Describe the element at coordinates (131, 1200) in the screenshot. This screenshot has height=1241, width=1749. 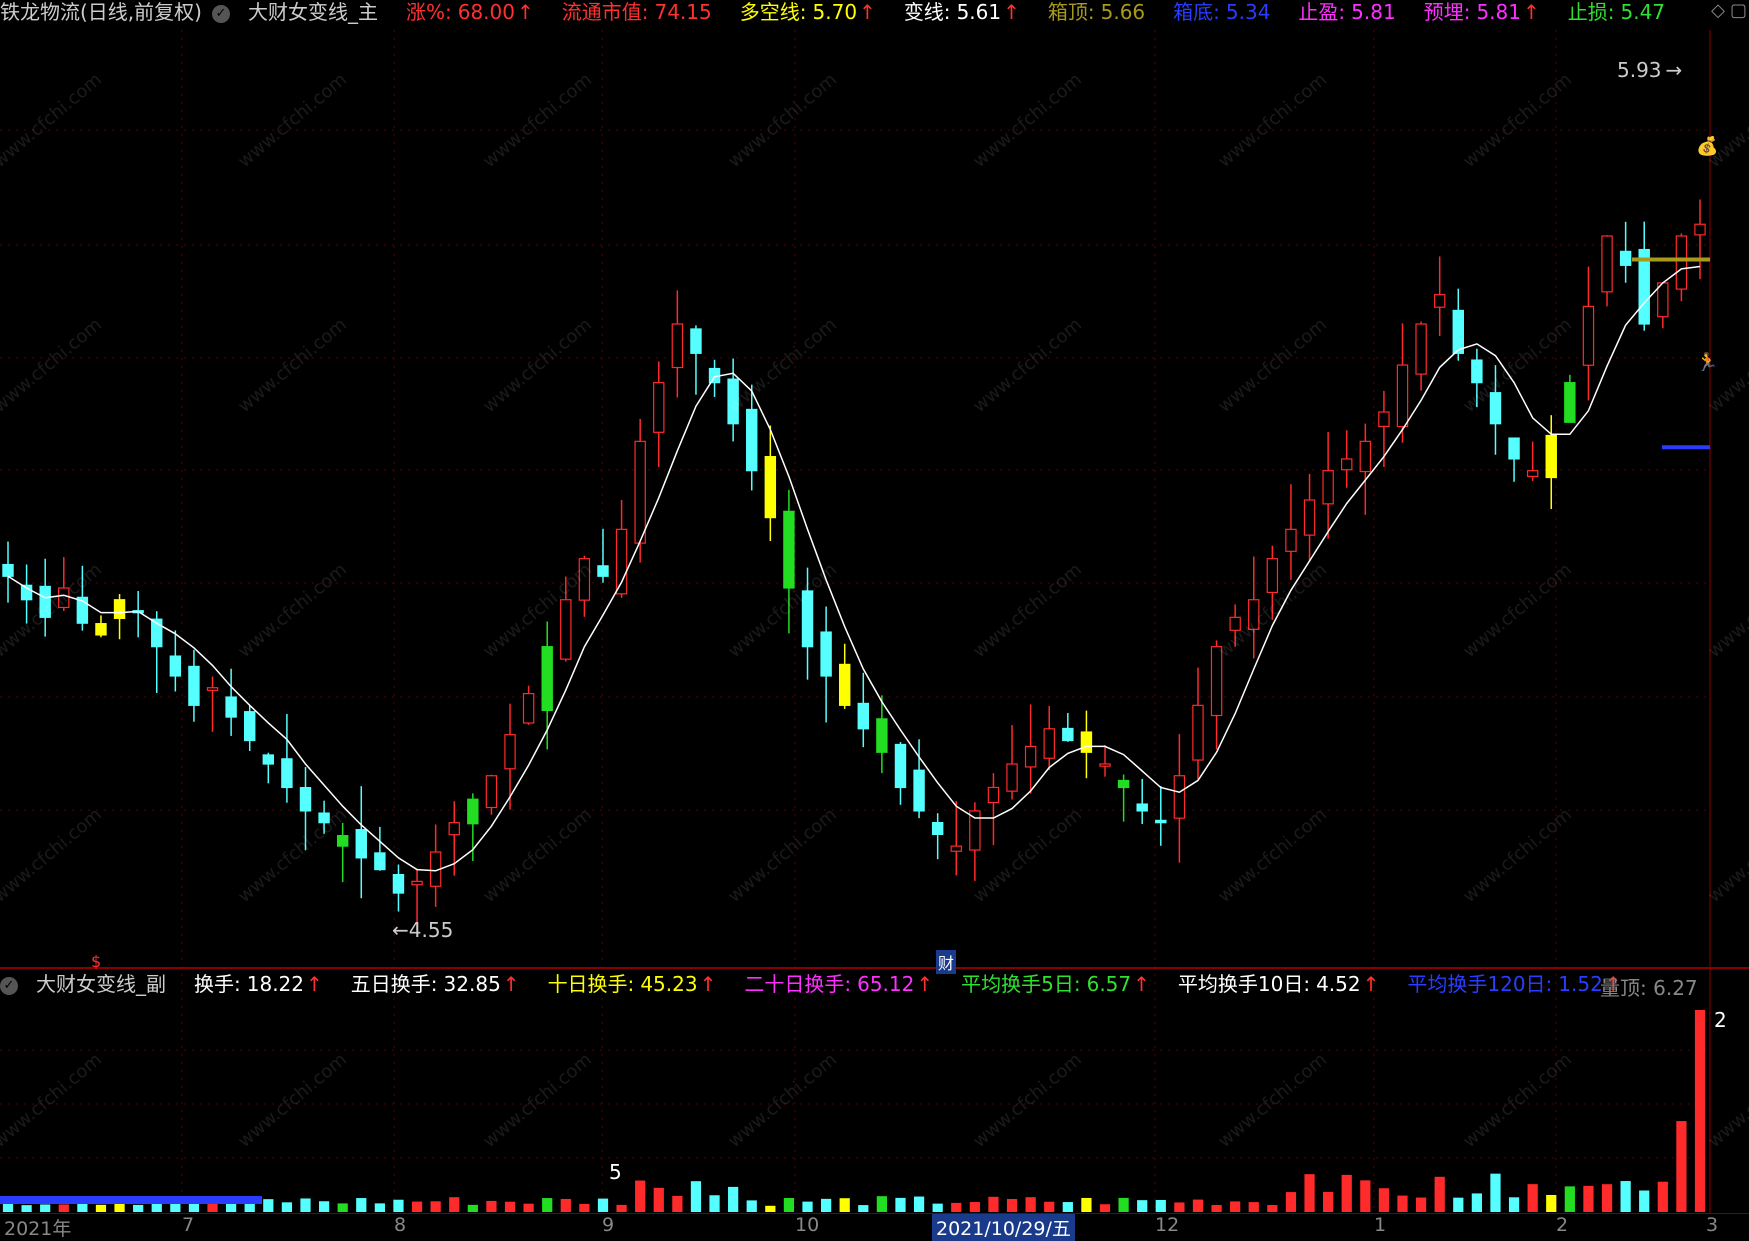
I see `avg-turnover-band` at that location.